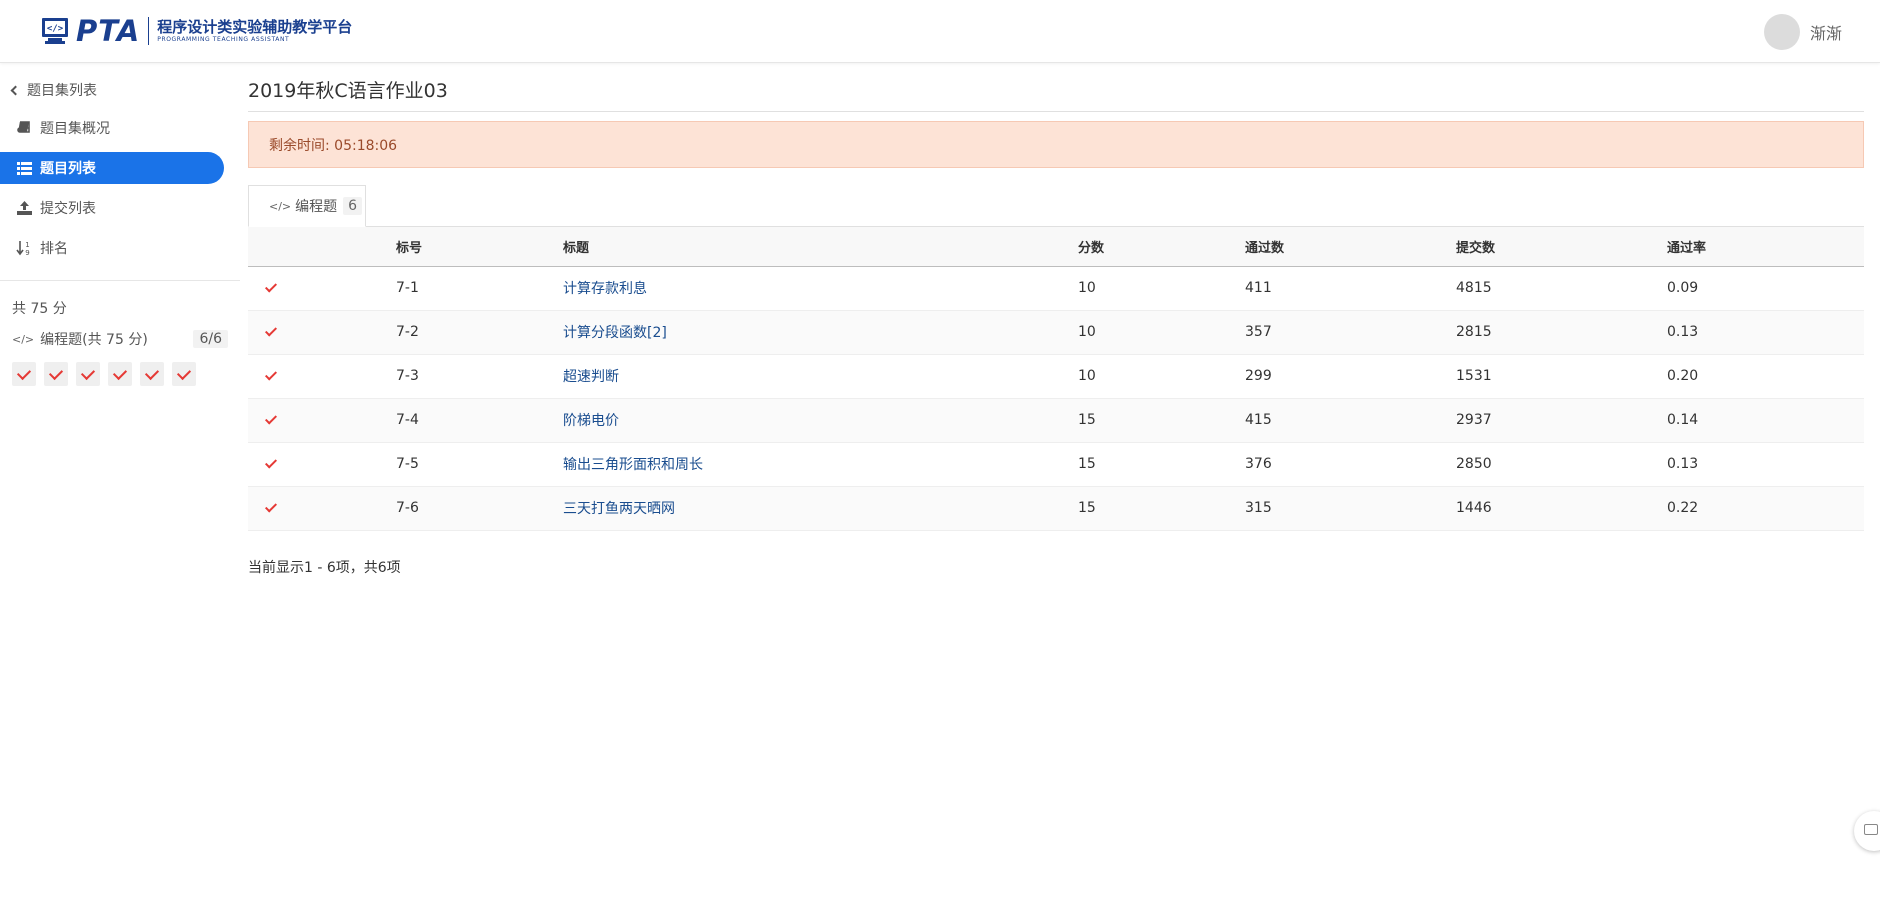 The width and height of the screenshot is (1880, 912). I want to click on problem-id: 7-6, so click(407, 508).